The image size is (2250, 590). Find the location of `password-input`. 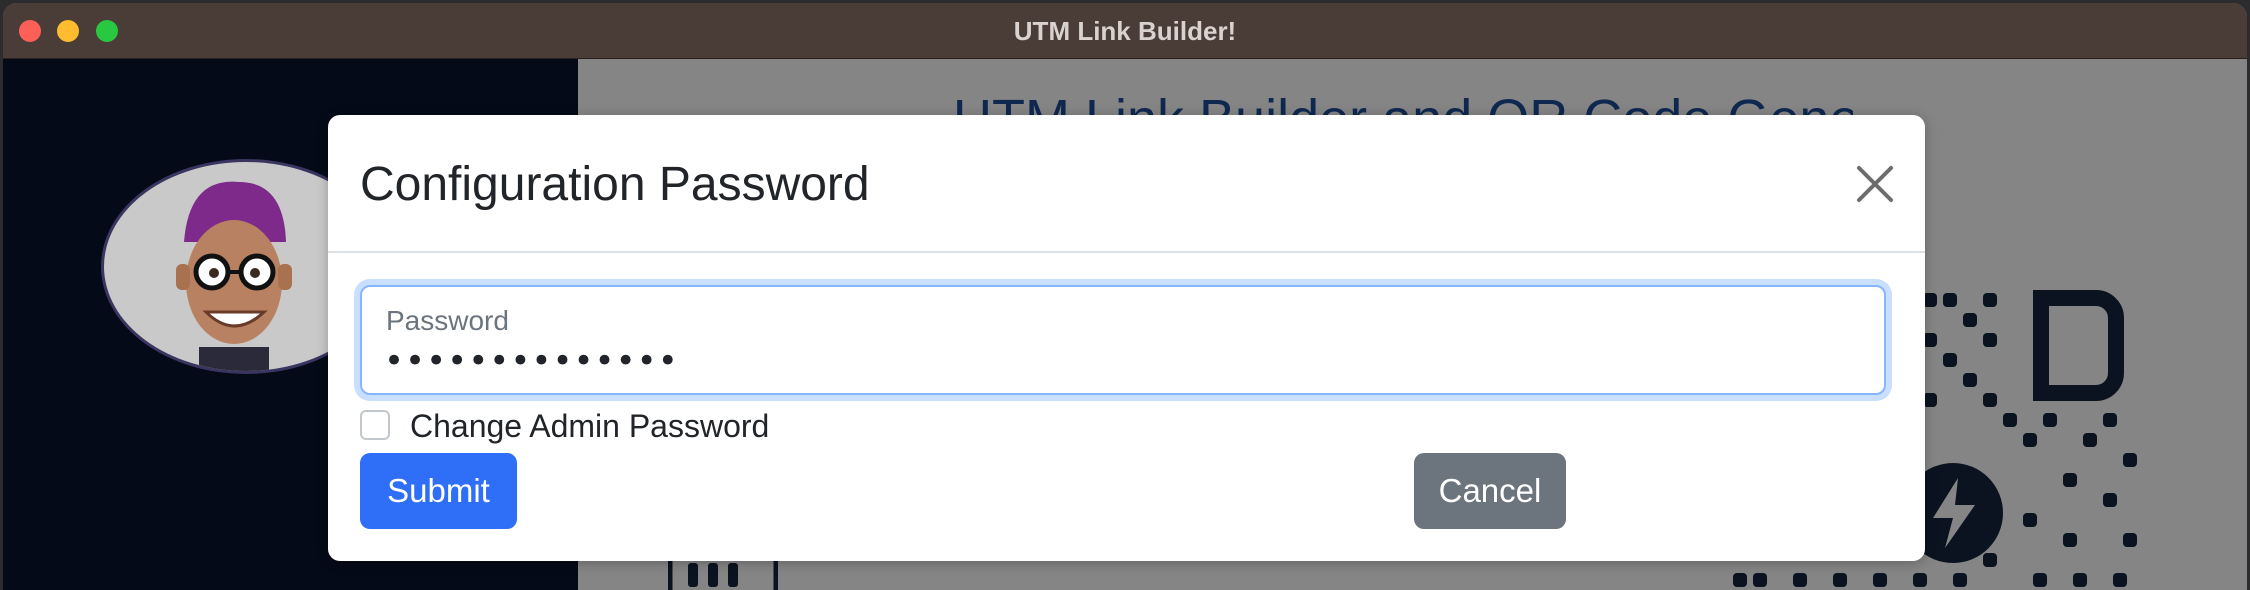

password-input is located at coordinates (1119, 361).